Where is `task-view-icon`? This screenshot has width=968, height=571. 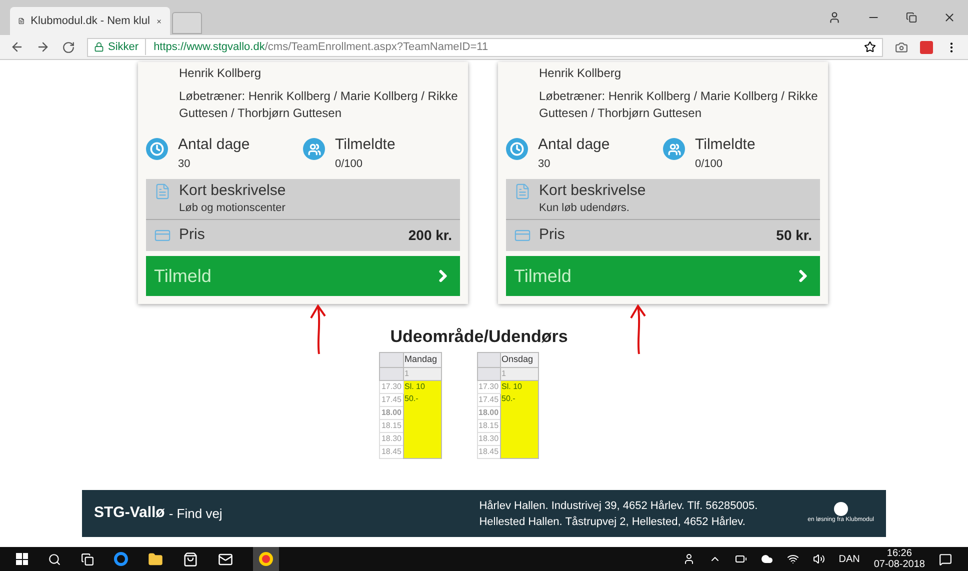 task-view-icon is located at coordinates (87, 559).